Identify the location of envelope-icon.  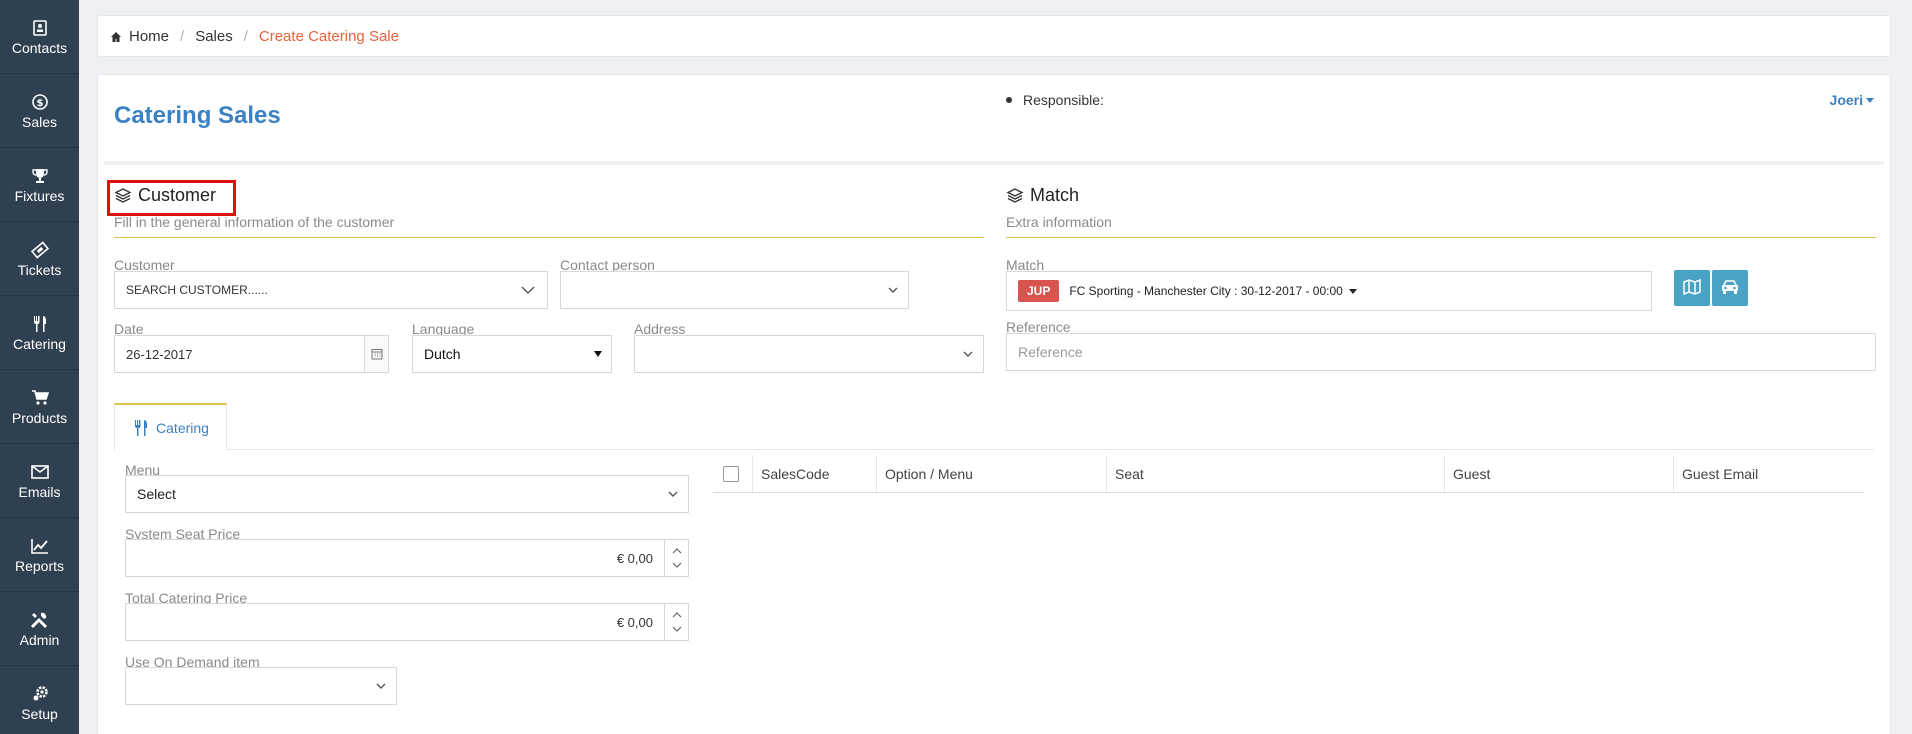
(40, 472).